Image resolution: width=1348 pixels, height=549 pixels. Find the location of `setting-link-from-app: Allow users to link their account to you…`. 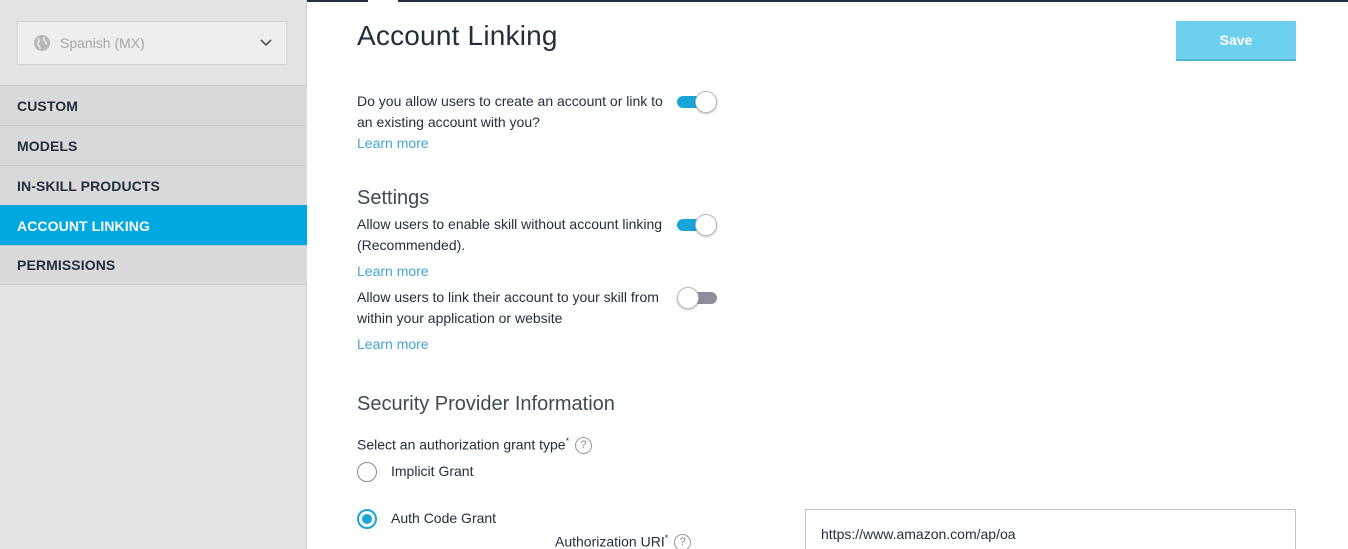

setting-link-from-app: Allow users to link their account to you… is located at coordinates (508, 307).